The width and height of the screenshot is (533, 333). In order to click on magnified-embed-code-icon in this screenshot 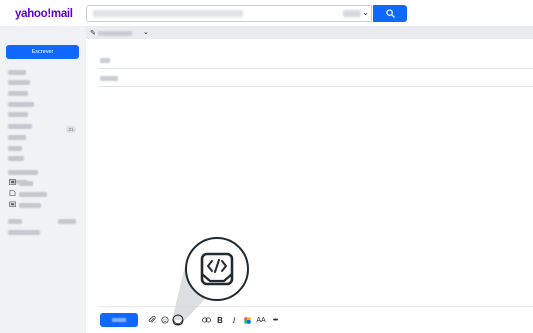, I will do `click(217, 269)`.